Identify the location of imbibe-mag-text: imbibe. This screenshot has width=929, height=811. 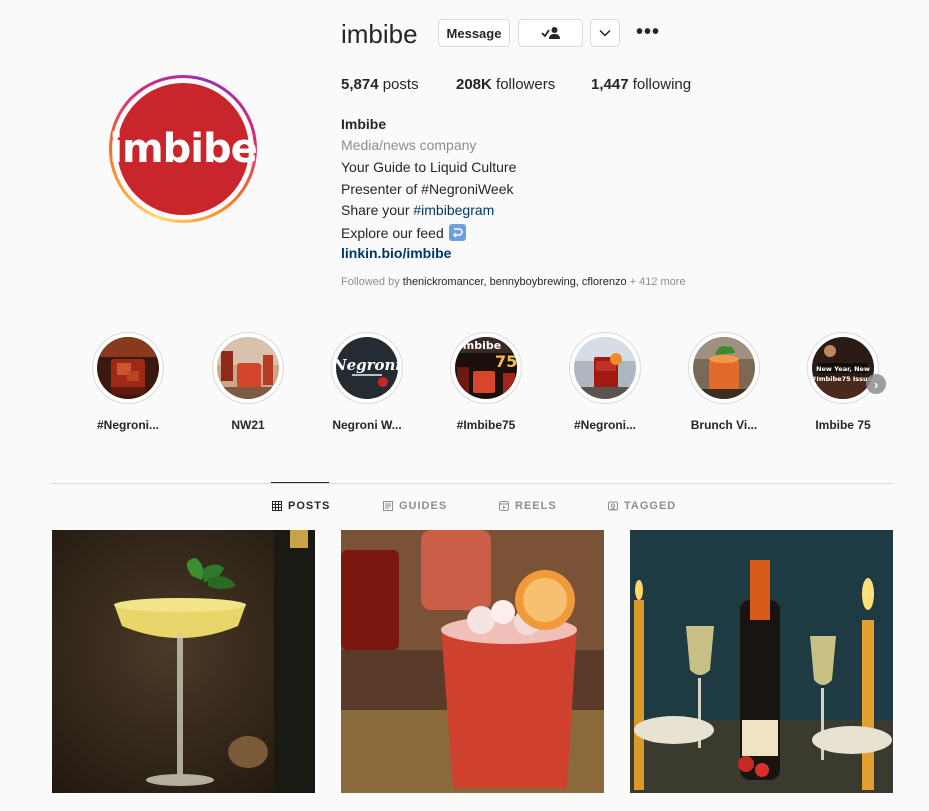
(480, 345).